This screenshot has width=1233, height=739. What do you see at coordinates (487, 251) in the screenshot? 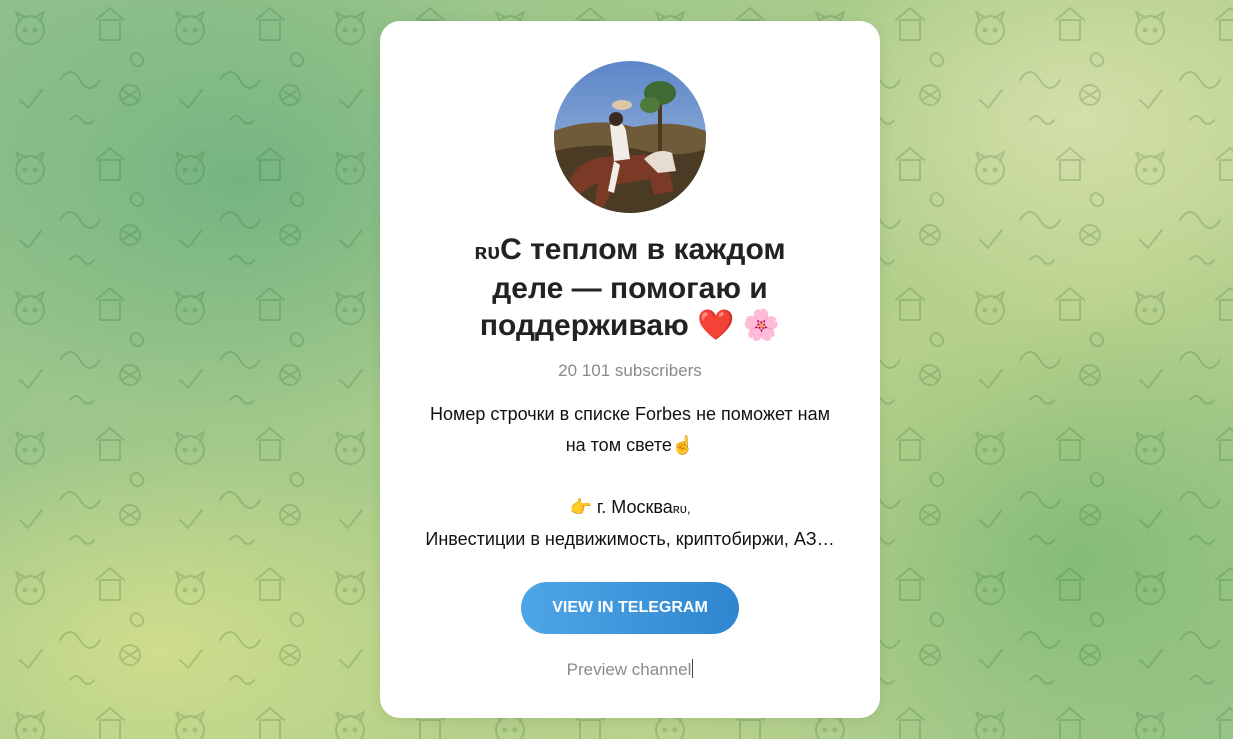
I see `title-region-prefix: ʀᴜ` at bounding box center [487, 251].